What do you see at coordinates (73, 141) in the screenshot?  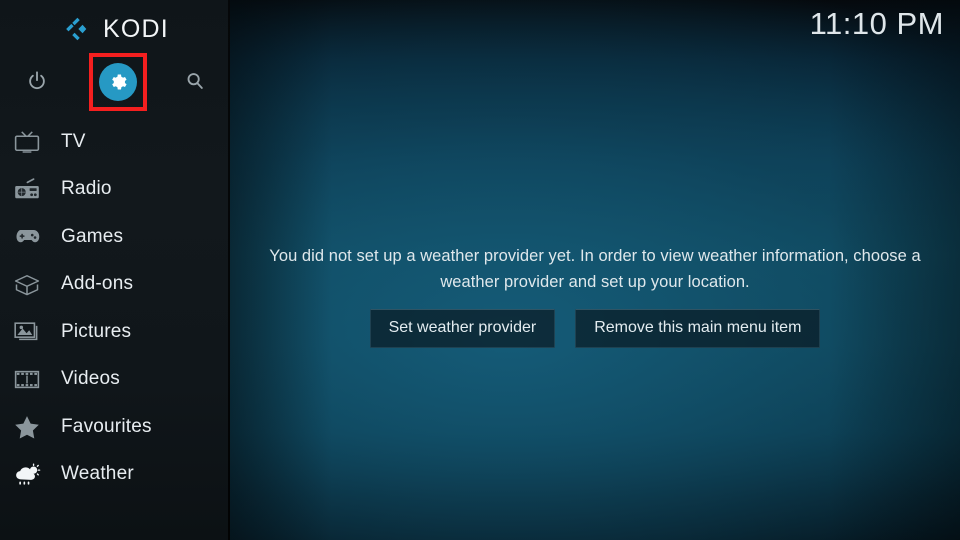 I see `sidebar-item-label: TV` at bounding box center [73, 141].